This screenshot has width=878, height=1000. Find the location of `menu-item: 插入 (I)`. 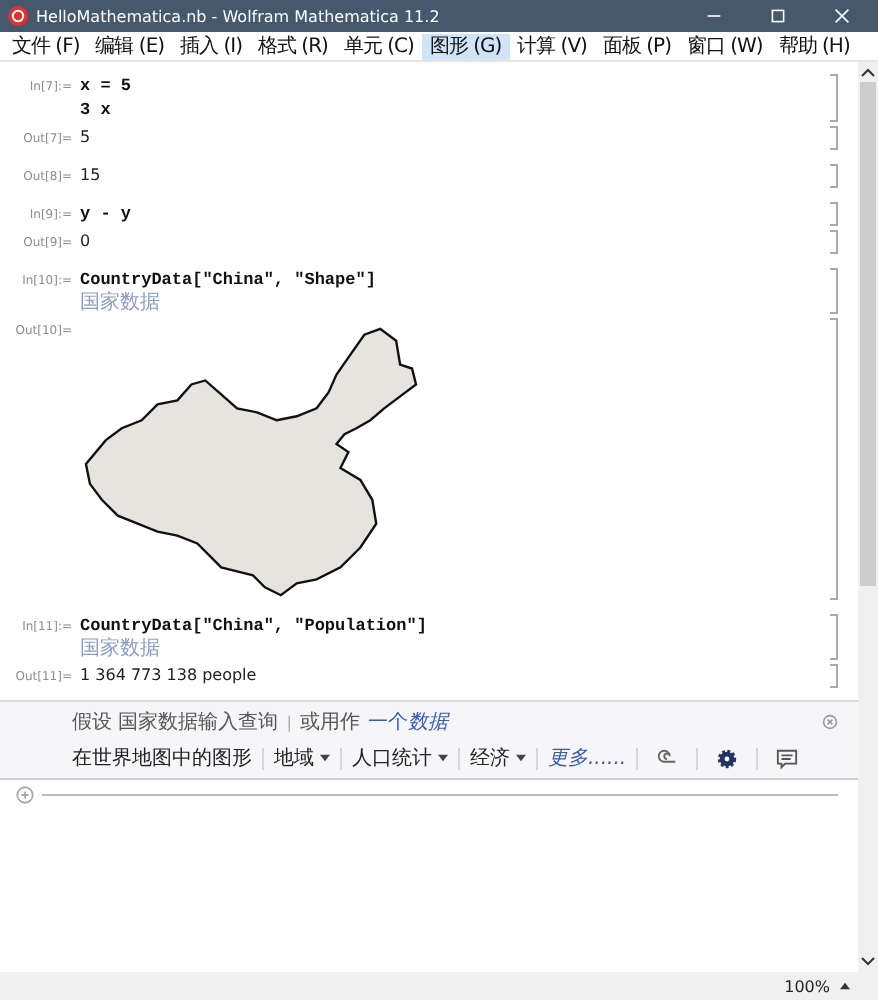

menu-item: 插入 (I) is located at coordinates (211, 46).